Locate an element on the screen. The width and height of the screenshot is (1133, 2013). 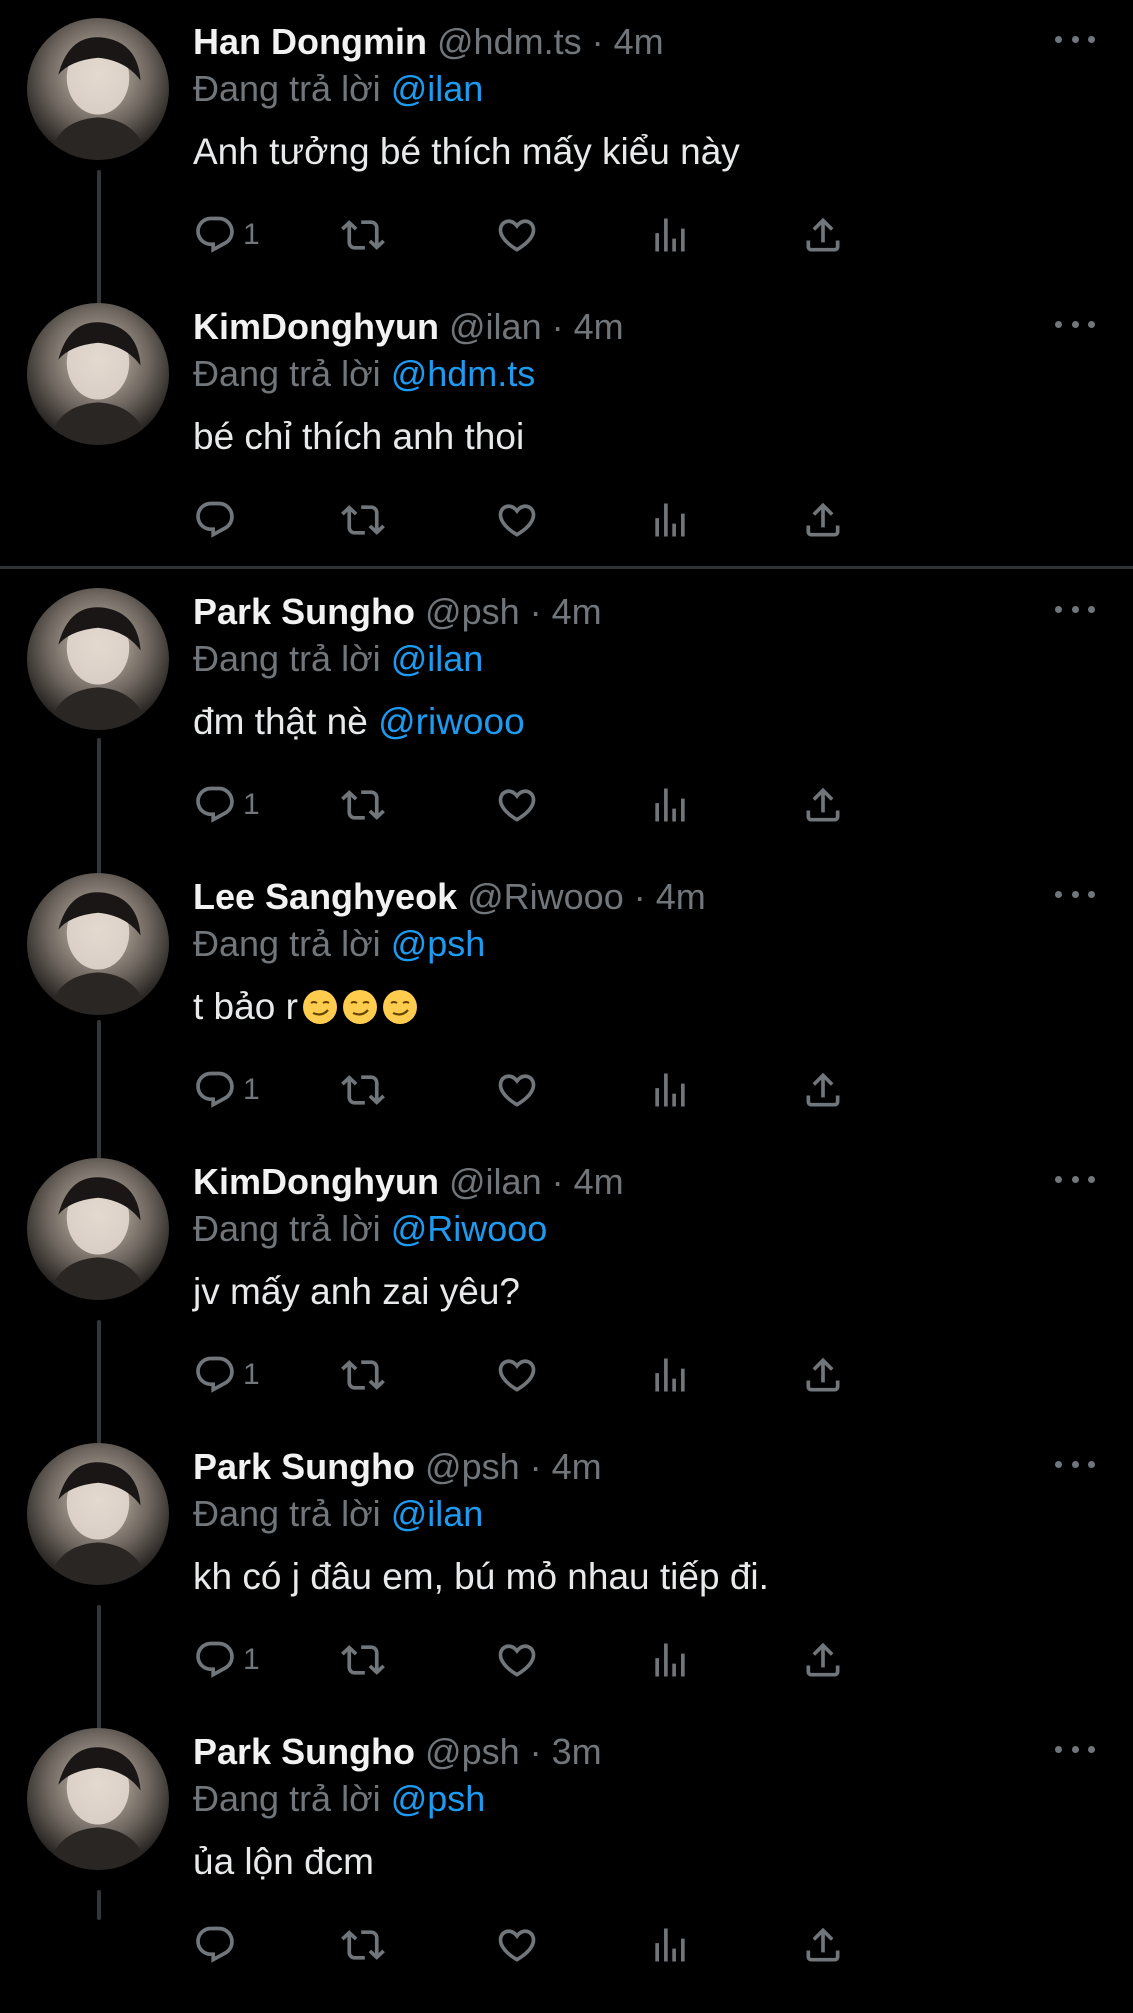
display-name: Han Dongmin is located at coordinates (310, 41).